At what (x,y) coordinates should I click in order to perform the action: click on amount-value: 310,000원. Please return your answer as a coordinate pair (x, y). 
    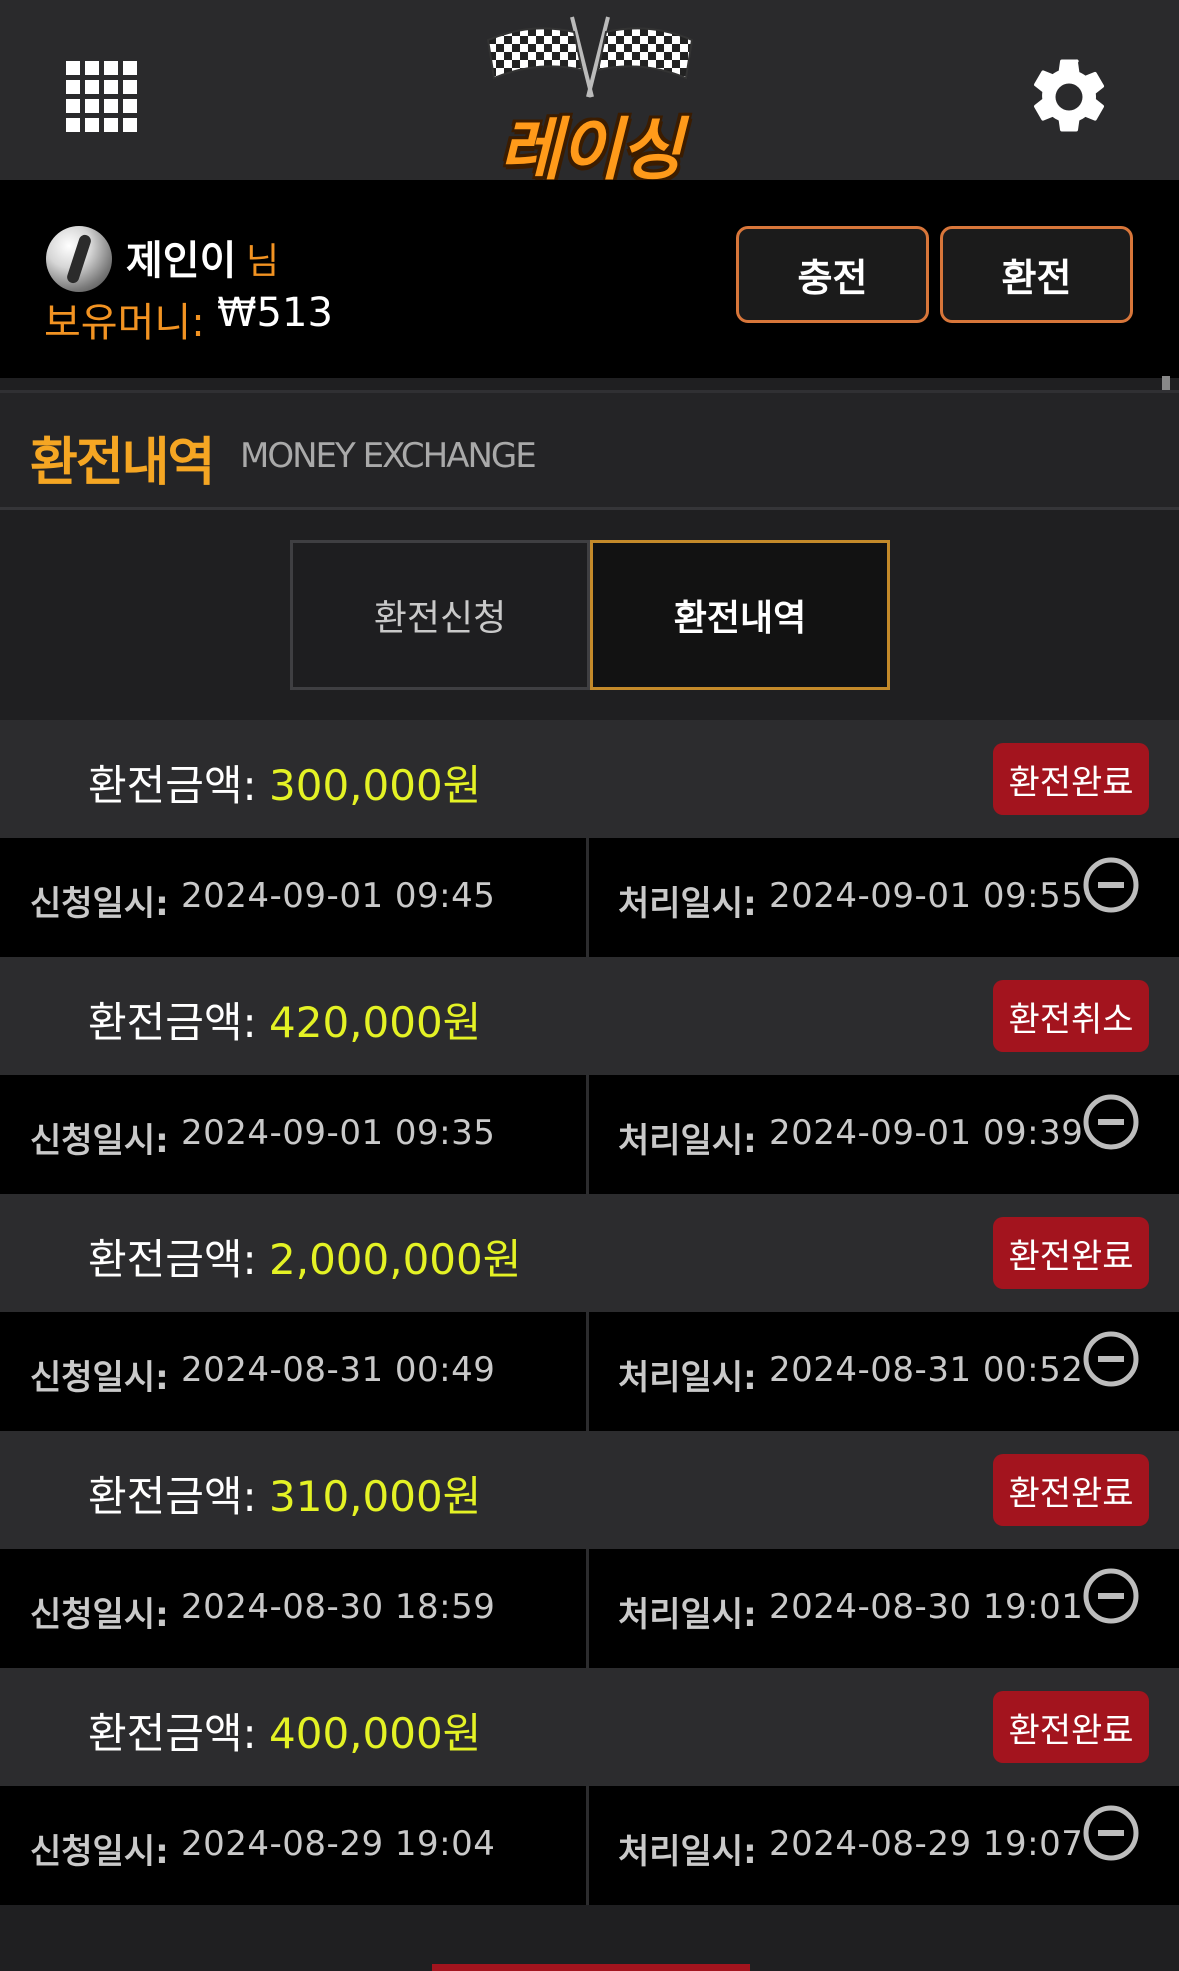
    Looking at the image, I should click on (375, 1496).